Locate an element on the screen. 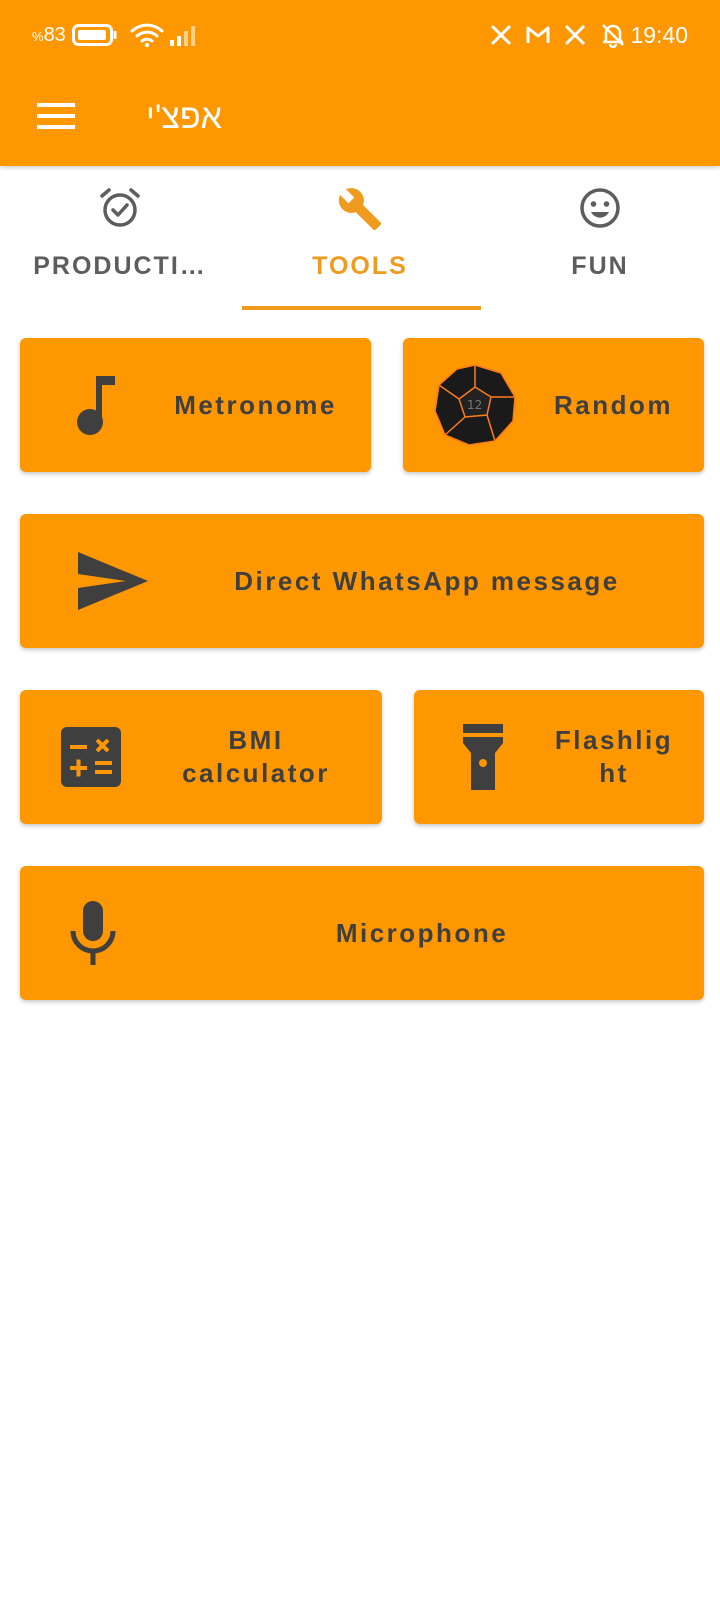 Image resolution: width=720 pixels, height=1600 pixels. tab-label-fun: FUN is located at coordinates (600, 266).